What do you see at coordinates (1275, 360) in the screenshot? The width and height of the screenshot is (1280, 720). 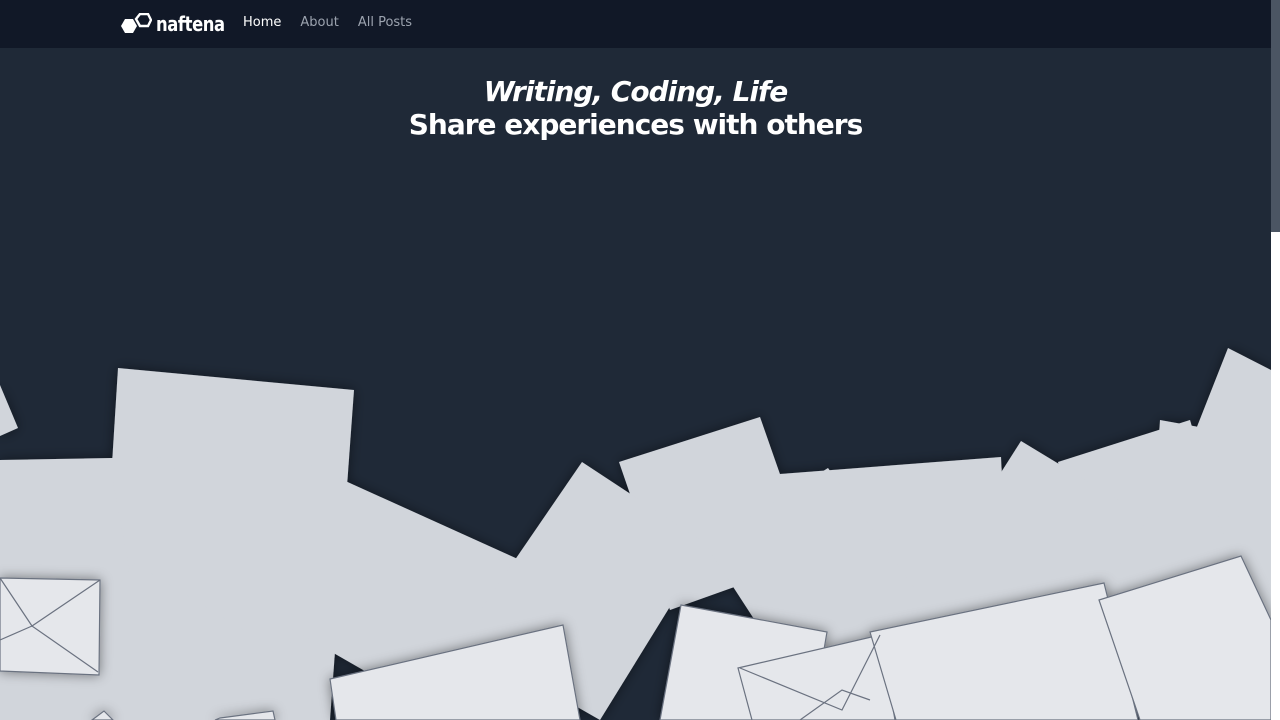 I see `page-scrollbar` at bounding box center [1275, 360].